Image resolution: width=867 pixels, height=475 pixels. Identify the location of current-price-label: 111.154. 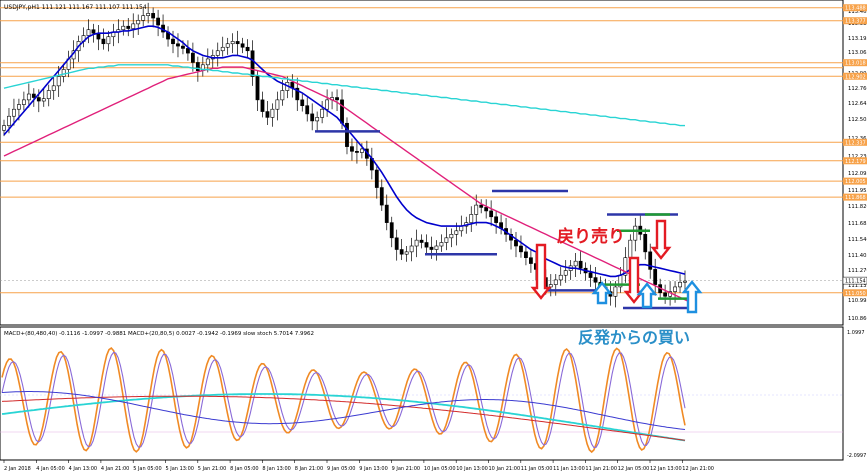
(855, 282).